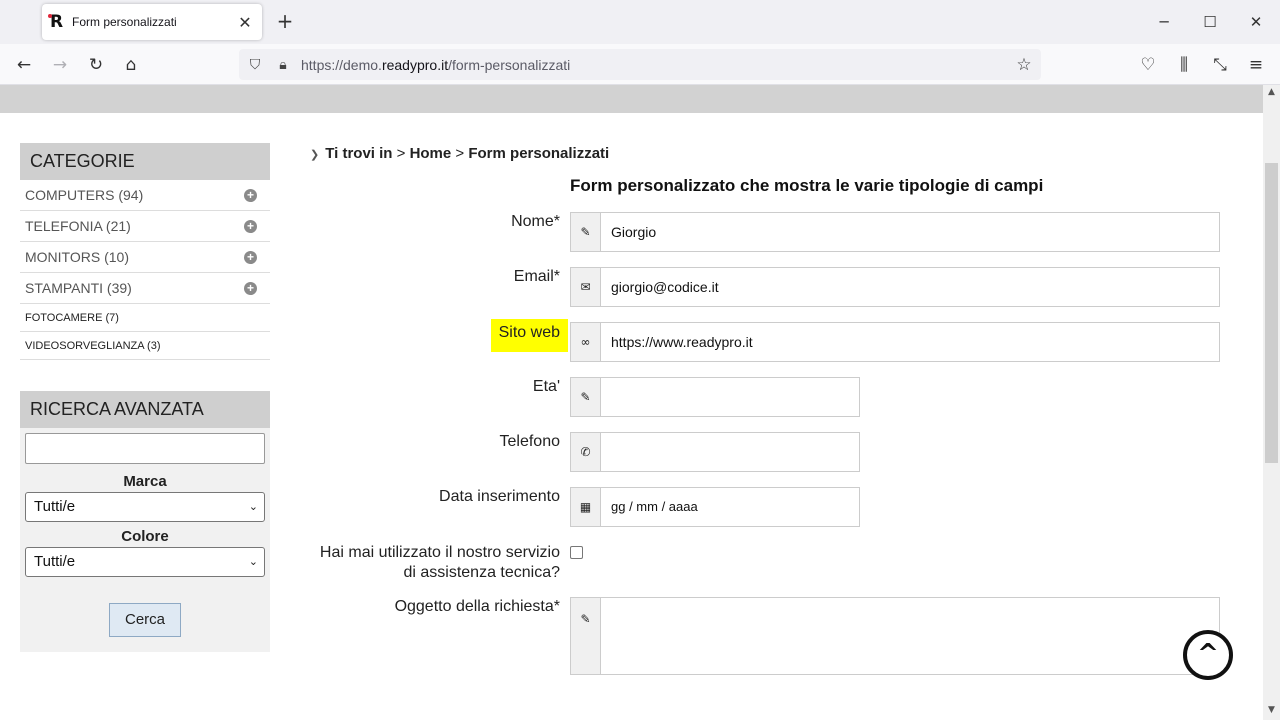 Image resolution: width=1280 pixels, height=720 pixels. I want to click on forward-arrow-icon: →, so click(60, 65).